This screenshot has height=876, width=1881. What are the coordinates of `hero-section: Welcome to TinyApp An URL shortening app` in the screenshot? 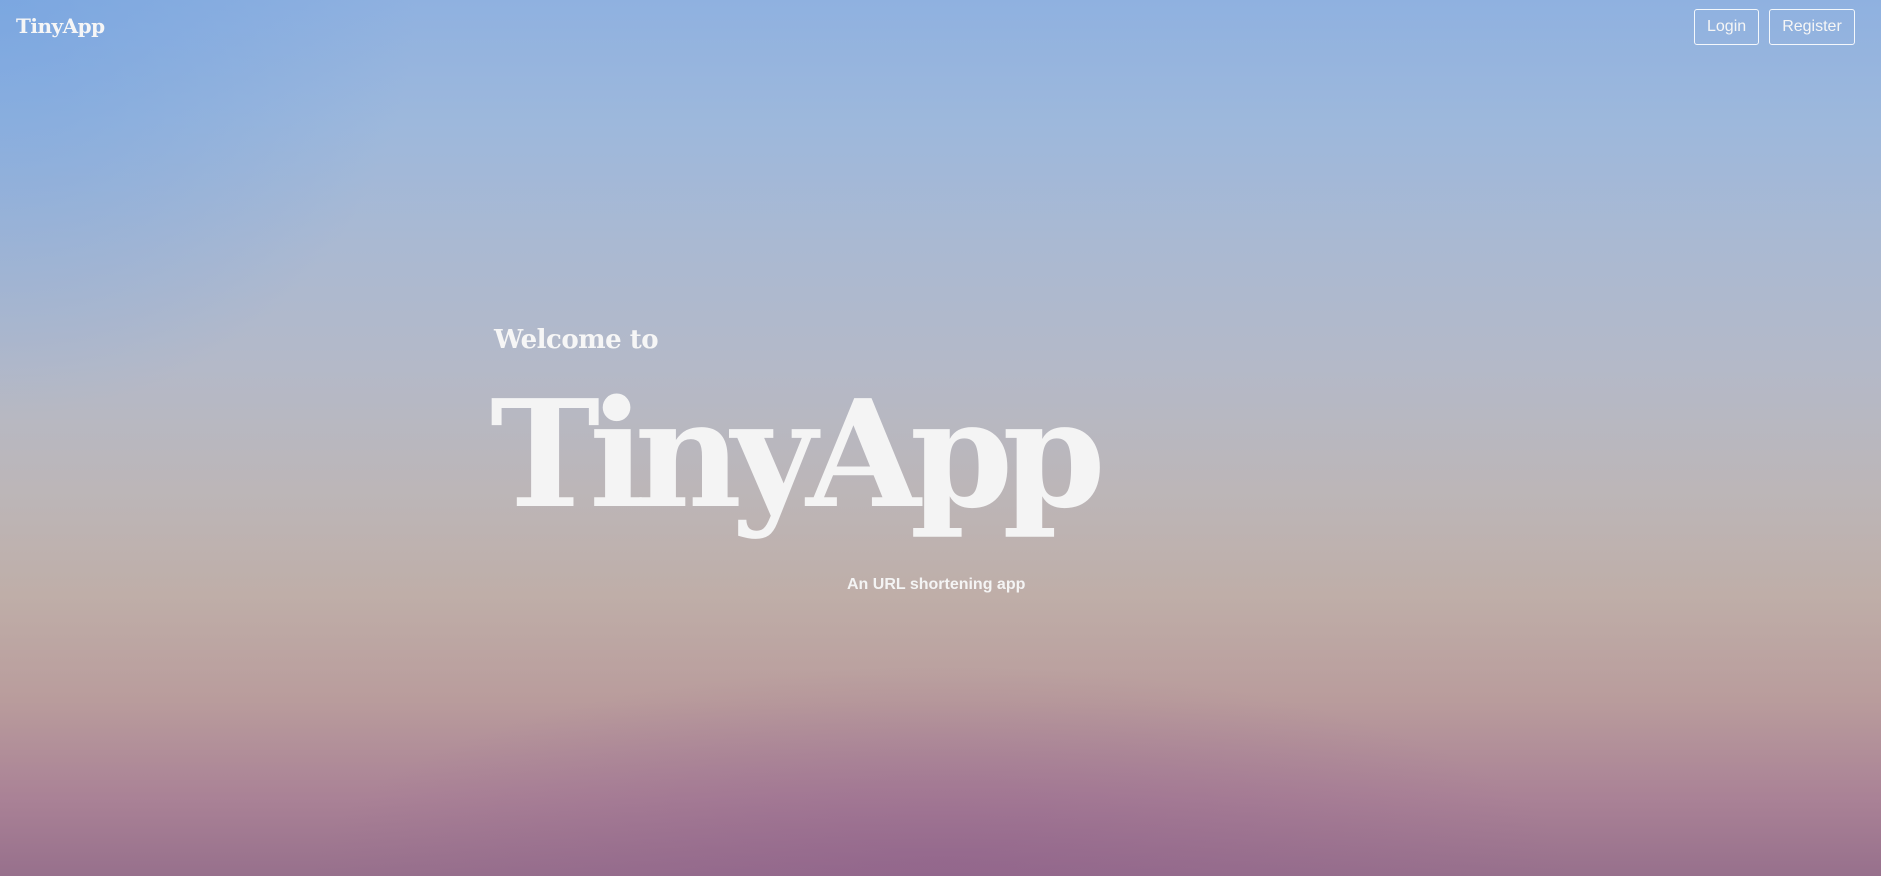 It's located at (798, 459).